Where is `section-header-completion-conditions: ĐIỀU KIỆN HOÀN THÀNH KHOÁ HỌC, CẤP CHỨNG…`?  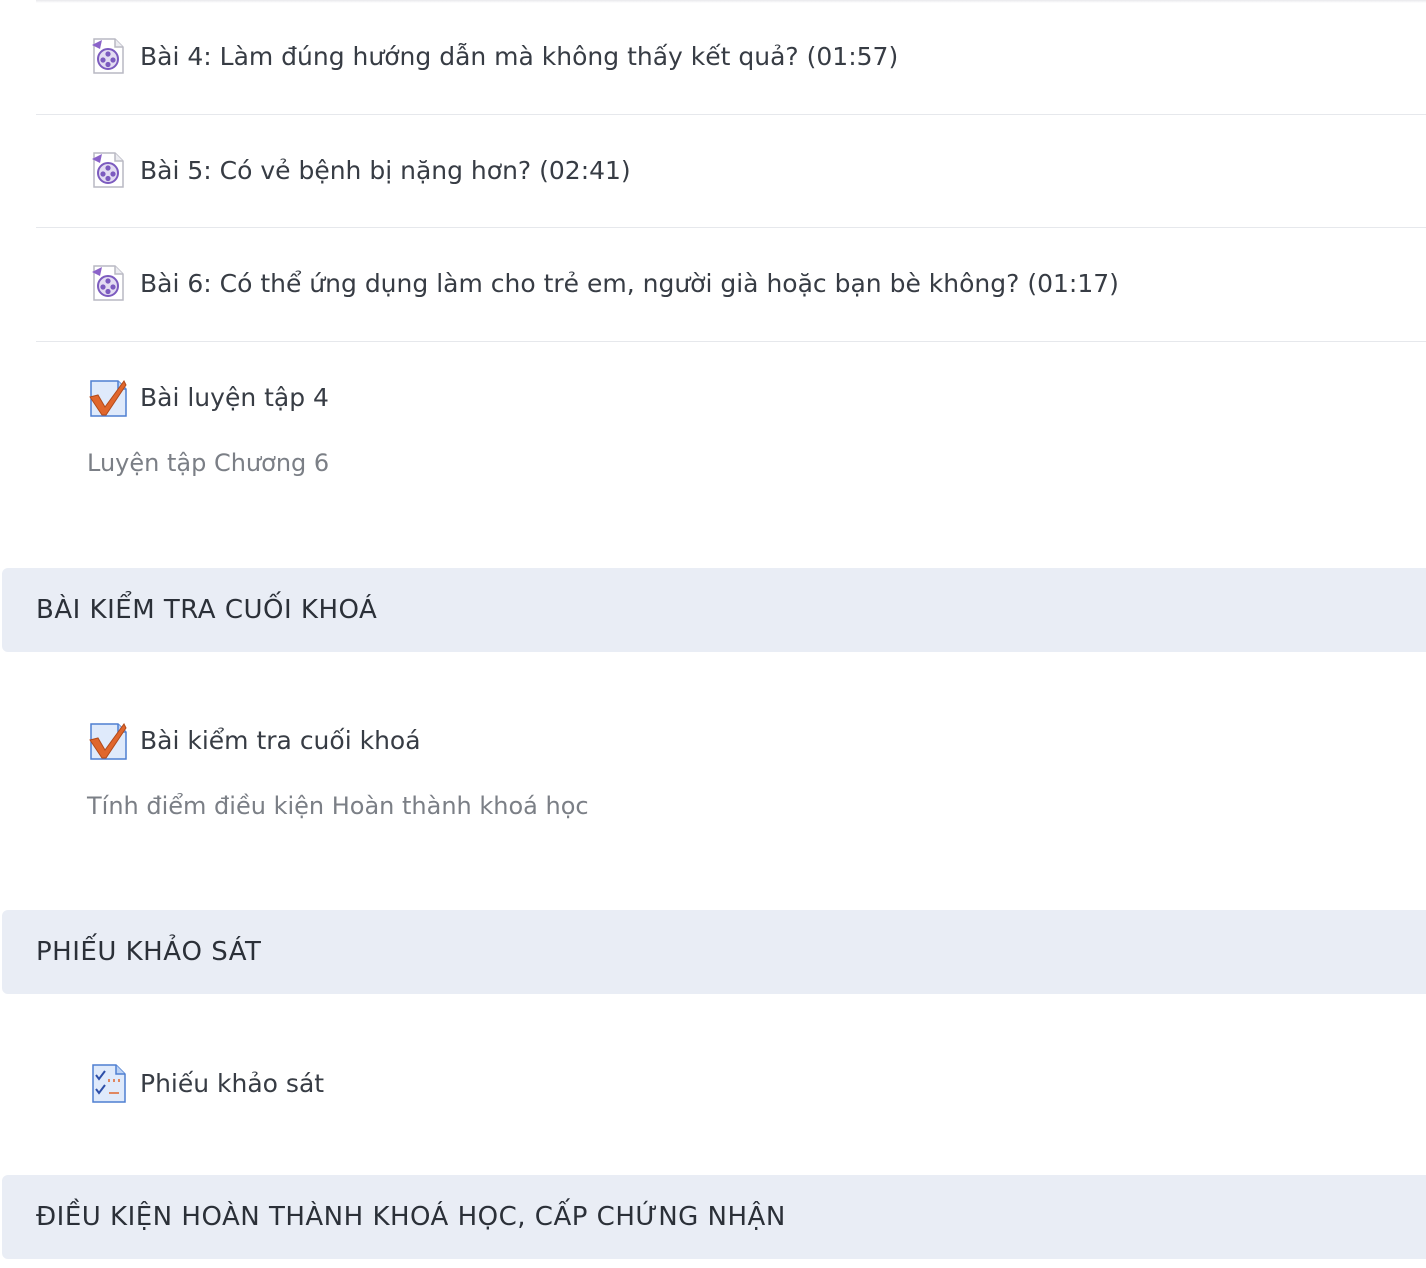
section-header-completion-conditions: ĐIỀU KIỆN HOÀN THÀNH KHOÁ HỌC, CẤP CHỨNG… is located at coordinates (714, 1217).